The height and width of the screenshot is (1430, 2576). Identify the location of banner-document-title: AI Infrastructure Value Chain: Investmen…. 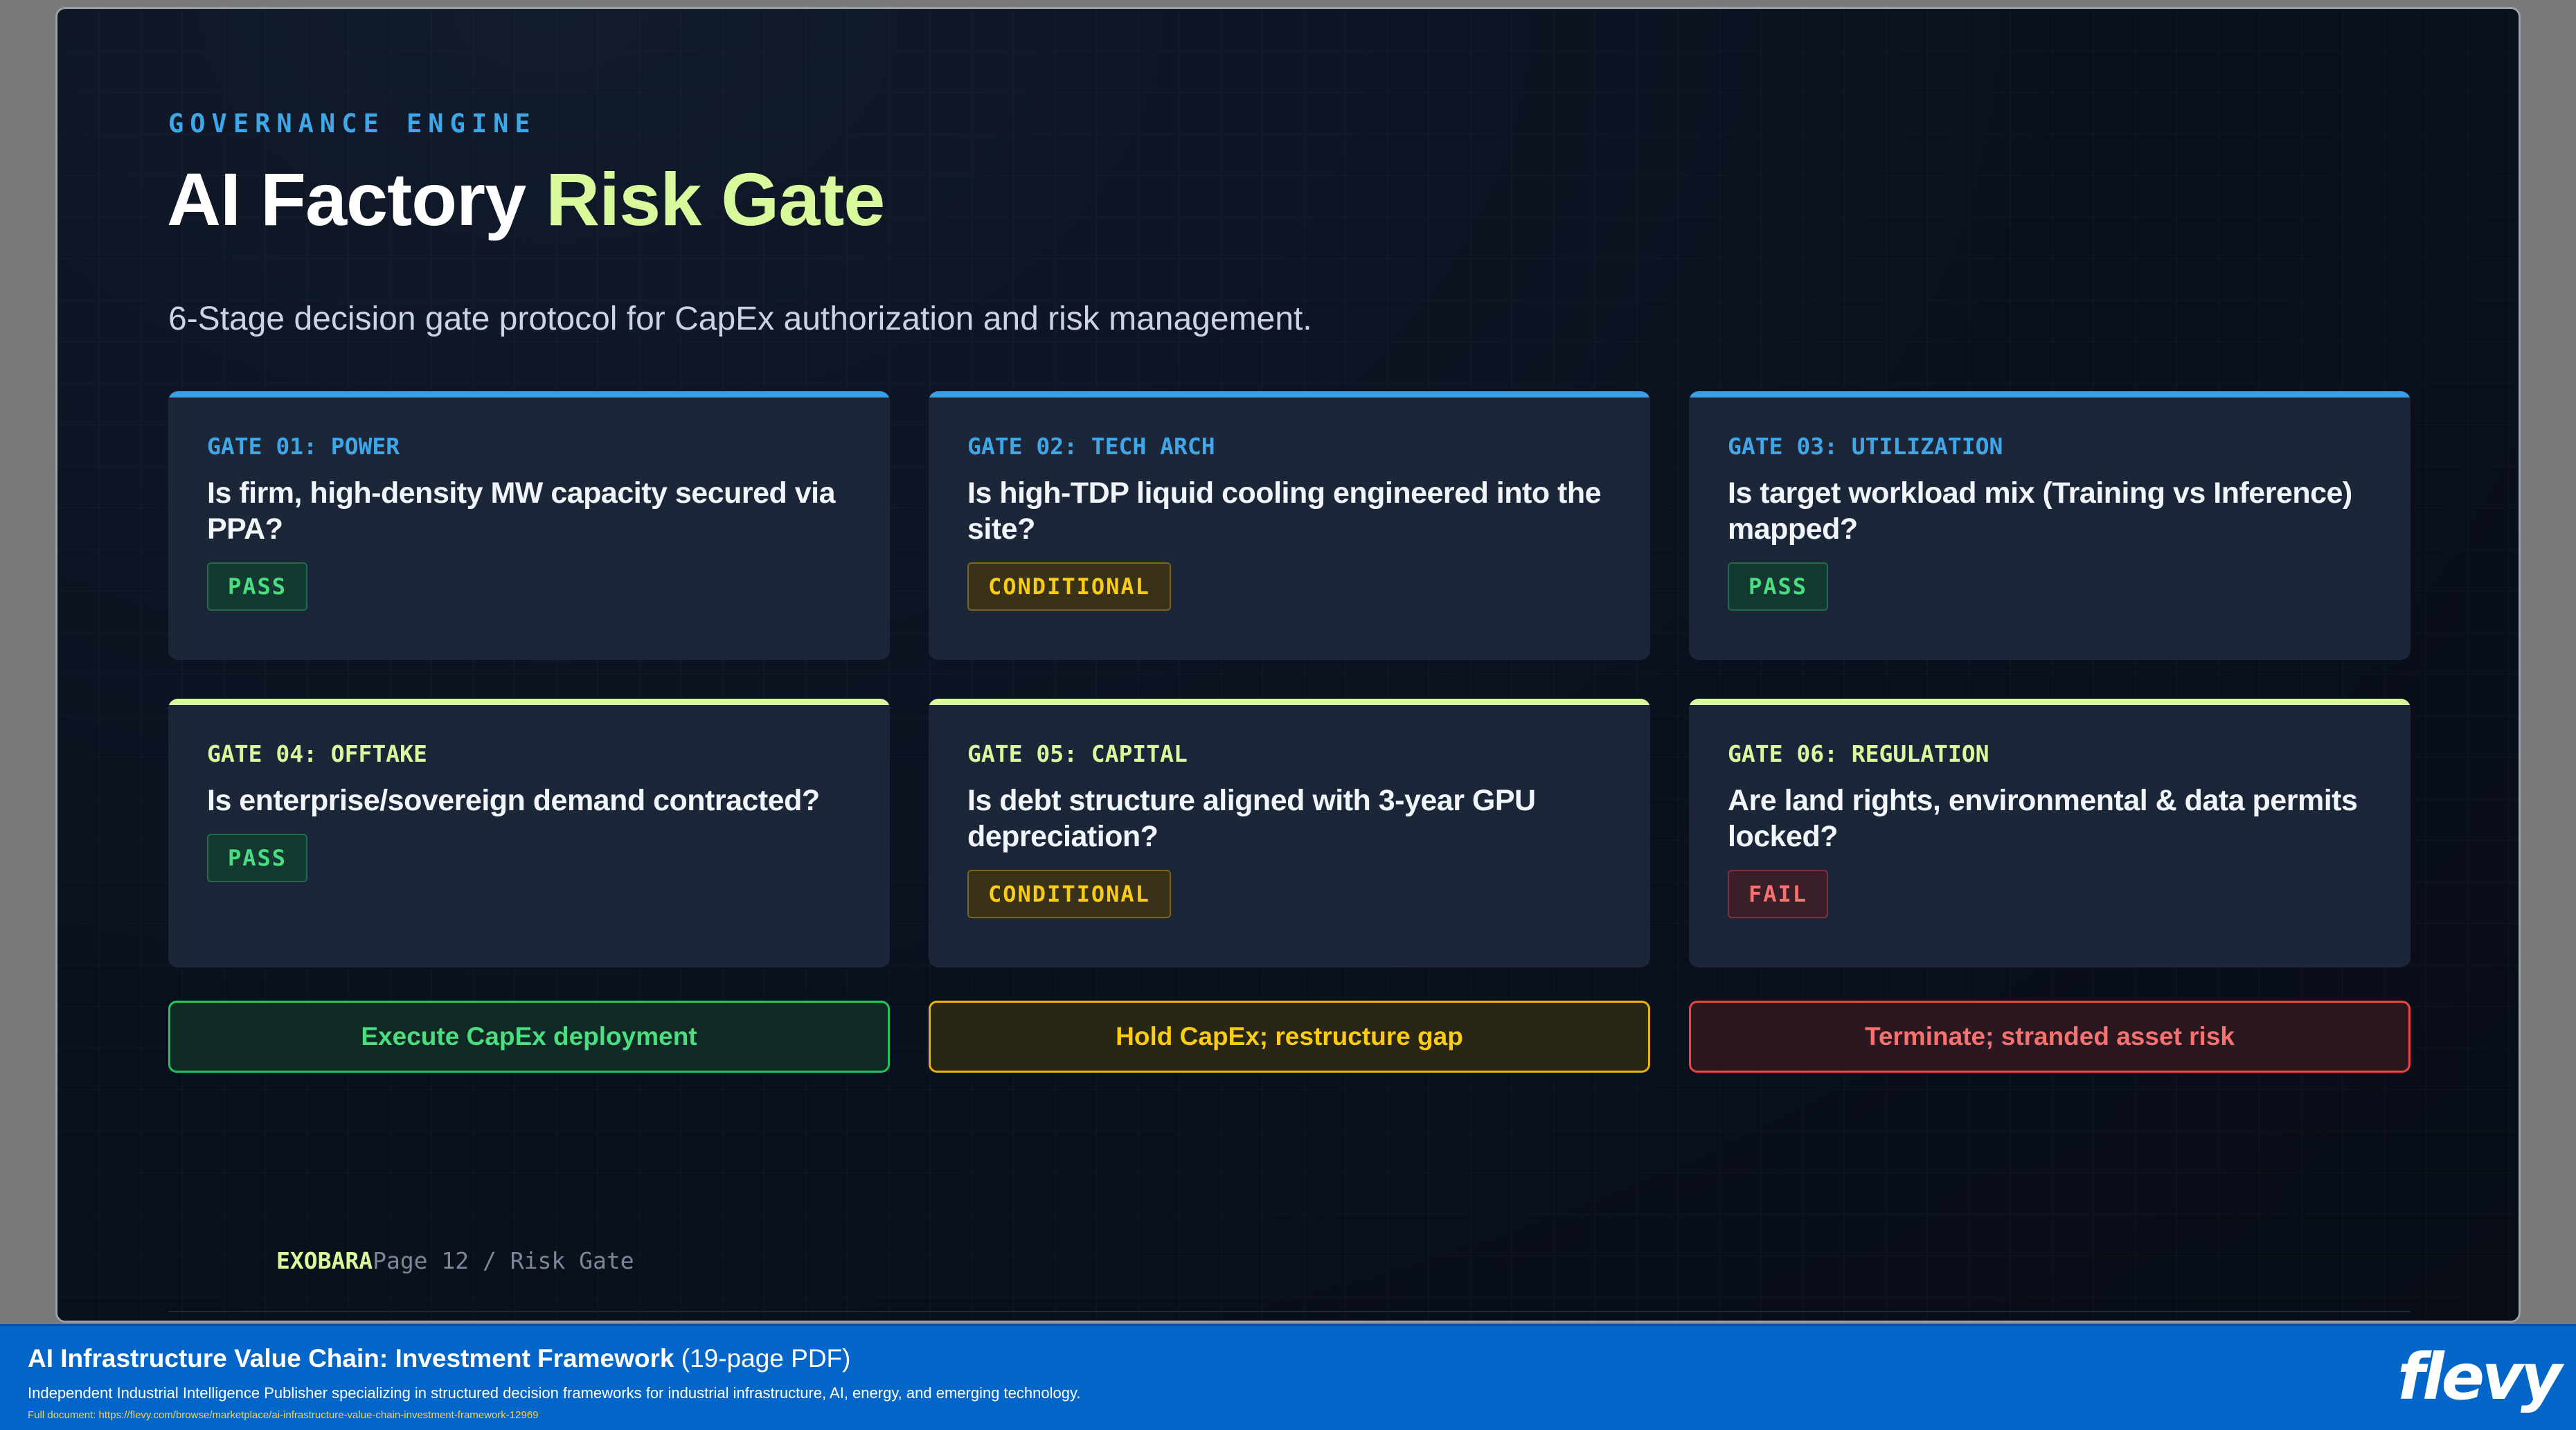
(351, 1358).